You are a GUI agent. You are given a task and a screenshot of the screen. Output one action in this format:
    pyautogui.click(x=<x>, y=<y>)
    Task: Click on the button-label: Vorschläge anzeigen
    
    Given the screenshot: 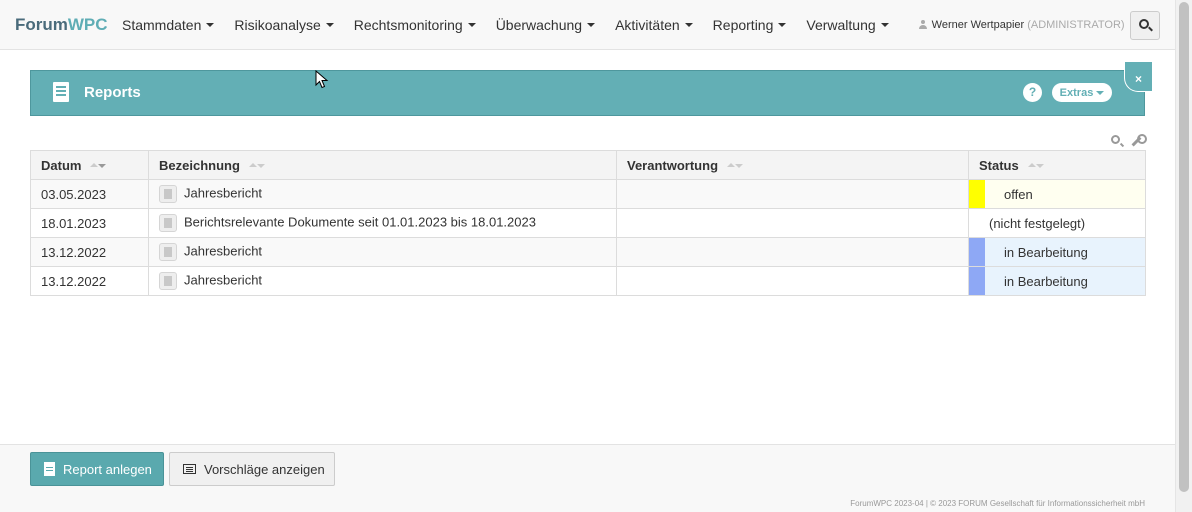 What is the action you would take?
    pyautogui.click(x=264, y=469)
    